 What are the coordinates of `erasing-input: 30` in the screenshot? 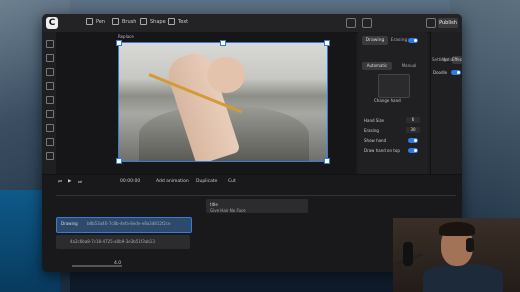 It's located at (413, 130).